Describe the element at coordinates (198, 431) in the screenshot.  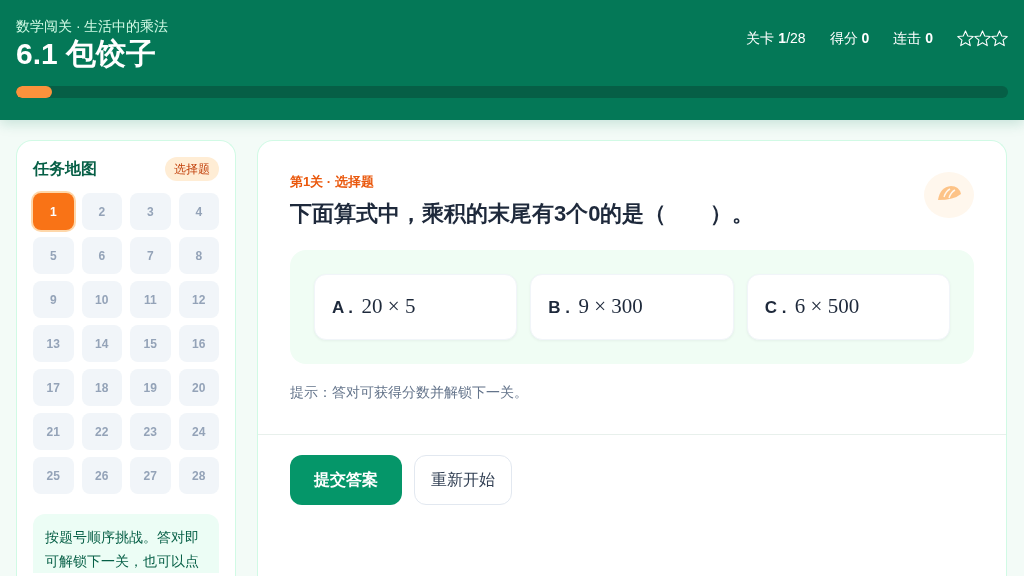
I see `level-button: 24` at that location.